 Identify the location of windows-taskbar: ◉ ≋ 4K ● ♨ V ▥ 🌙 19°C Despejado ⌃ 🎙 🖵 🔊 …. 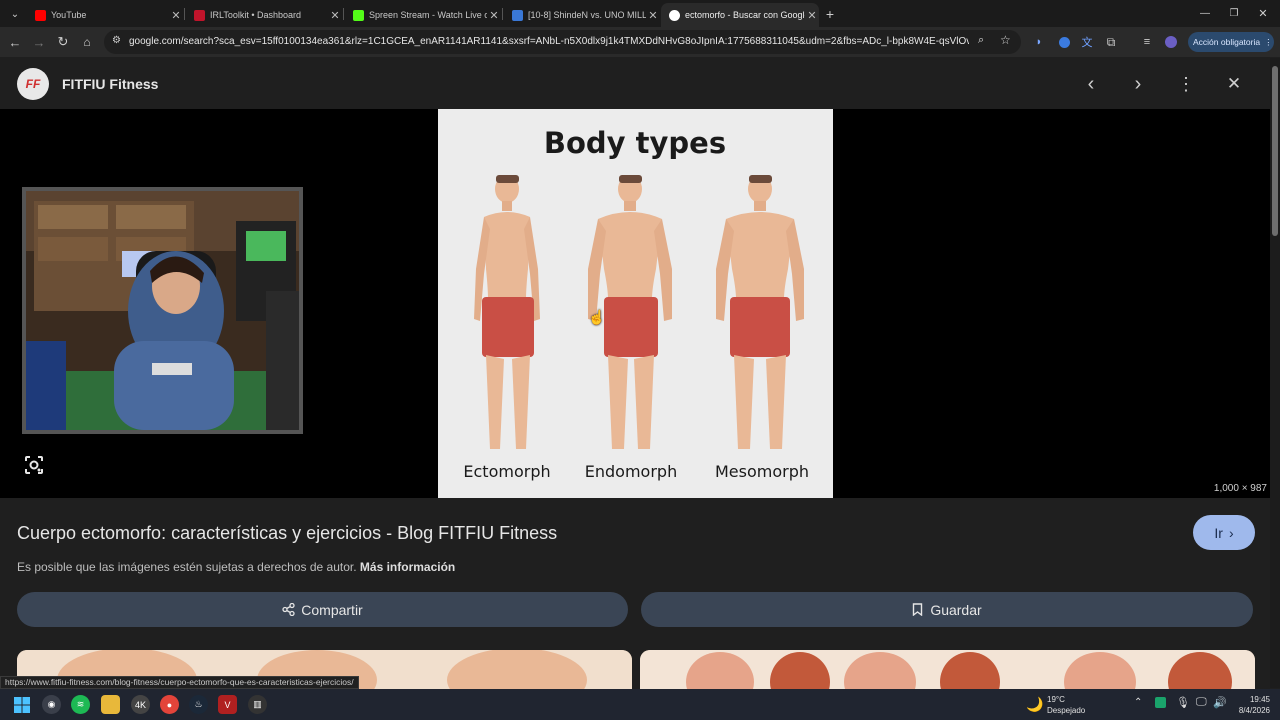
(640, 704).